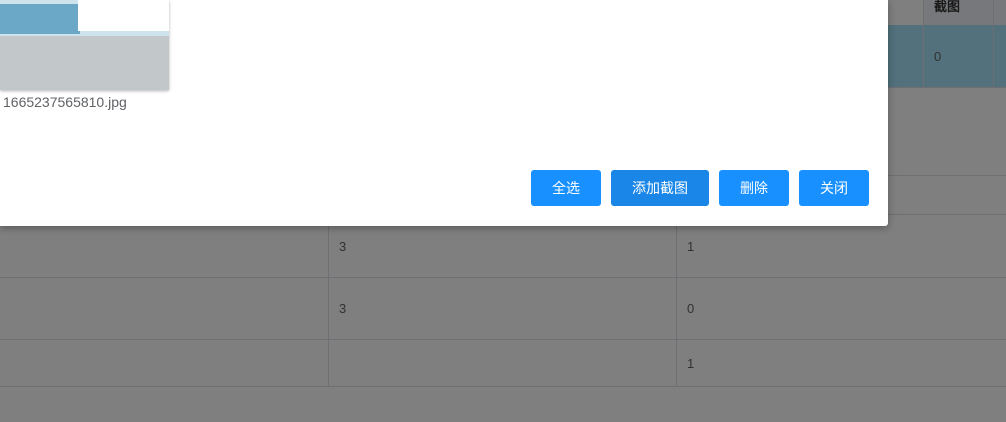 The width and height of the screenshot is (1006, 422). I want to click on thumbnail-paper, so click(123, 15).